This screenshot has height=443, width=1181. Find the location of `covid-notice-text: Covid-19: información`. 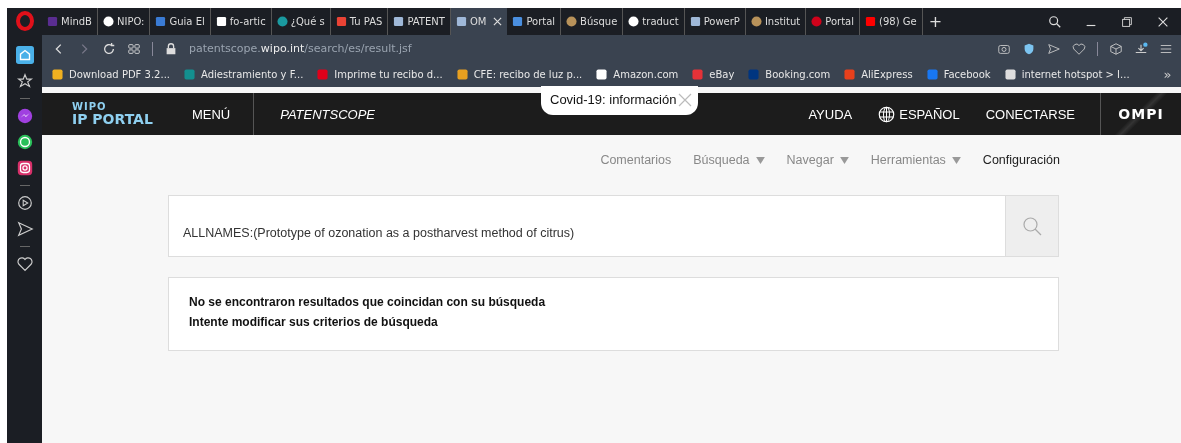

covid-notice-text: Covid-19: información is located at coordinates (613, 99).